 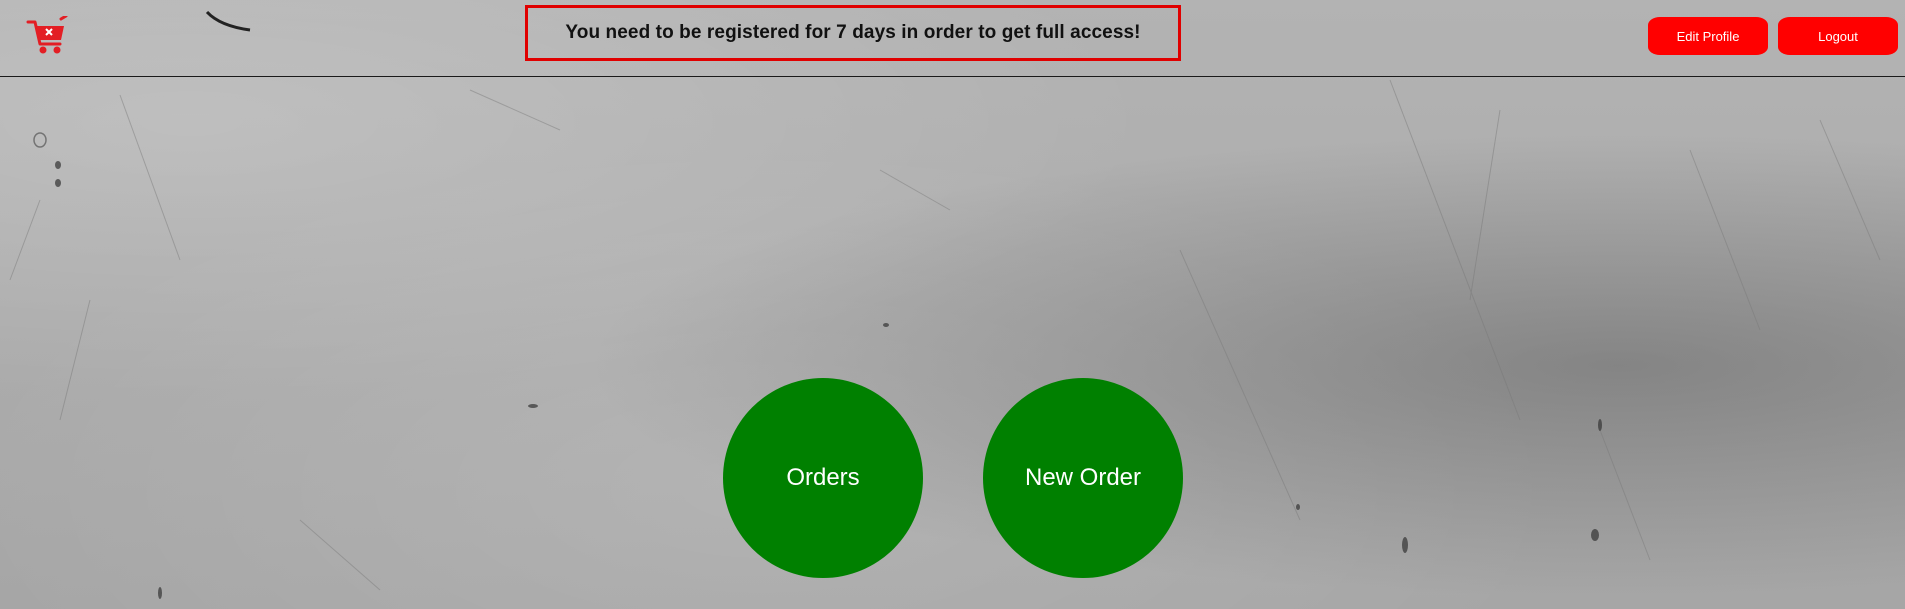 I want to click on shopping-cart-icon, so click(x=47, y=36).